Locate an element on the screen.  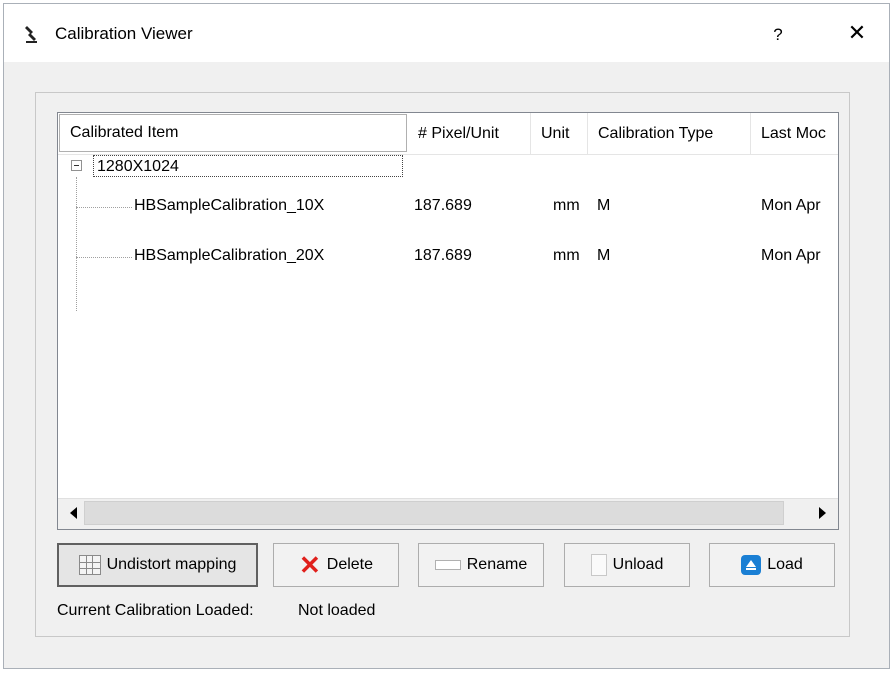
column-header-pixel-per-unit: # Pixel/Unit is located at coordinates (469, 133).